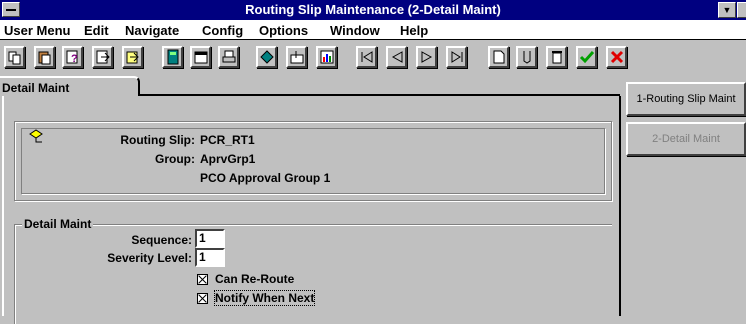 Image resolution: width=746 pixels, height=324 pixels. What do you see at coordinates (526, 57) in the screenshot?
I see `ship-icon` at bounding box center [526, 57].